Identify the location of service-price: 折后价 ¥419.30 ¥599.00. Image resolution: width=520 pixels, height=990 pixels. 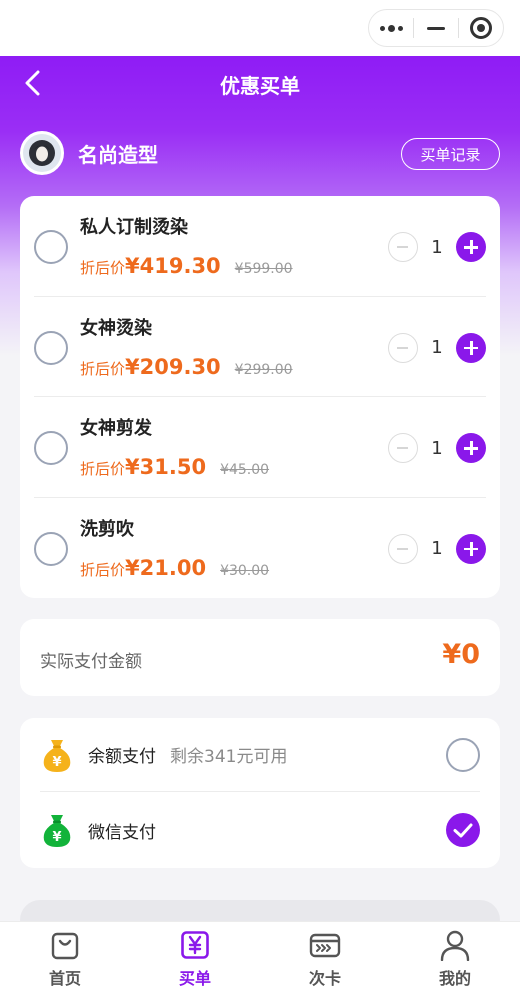
(186, 266).